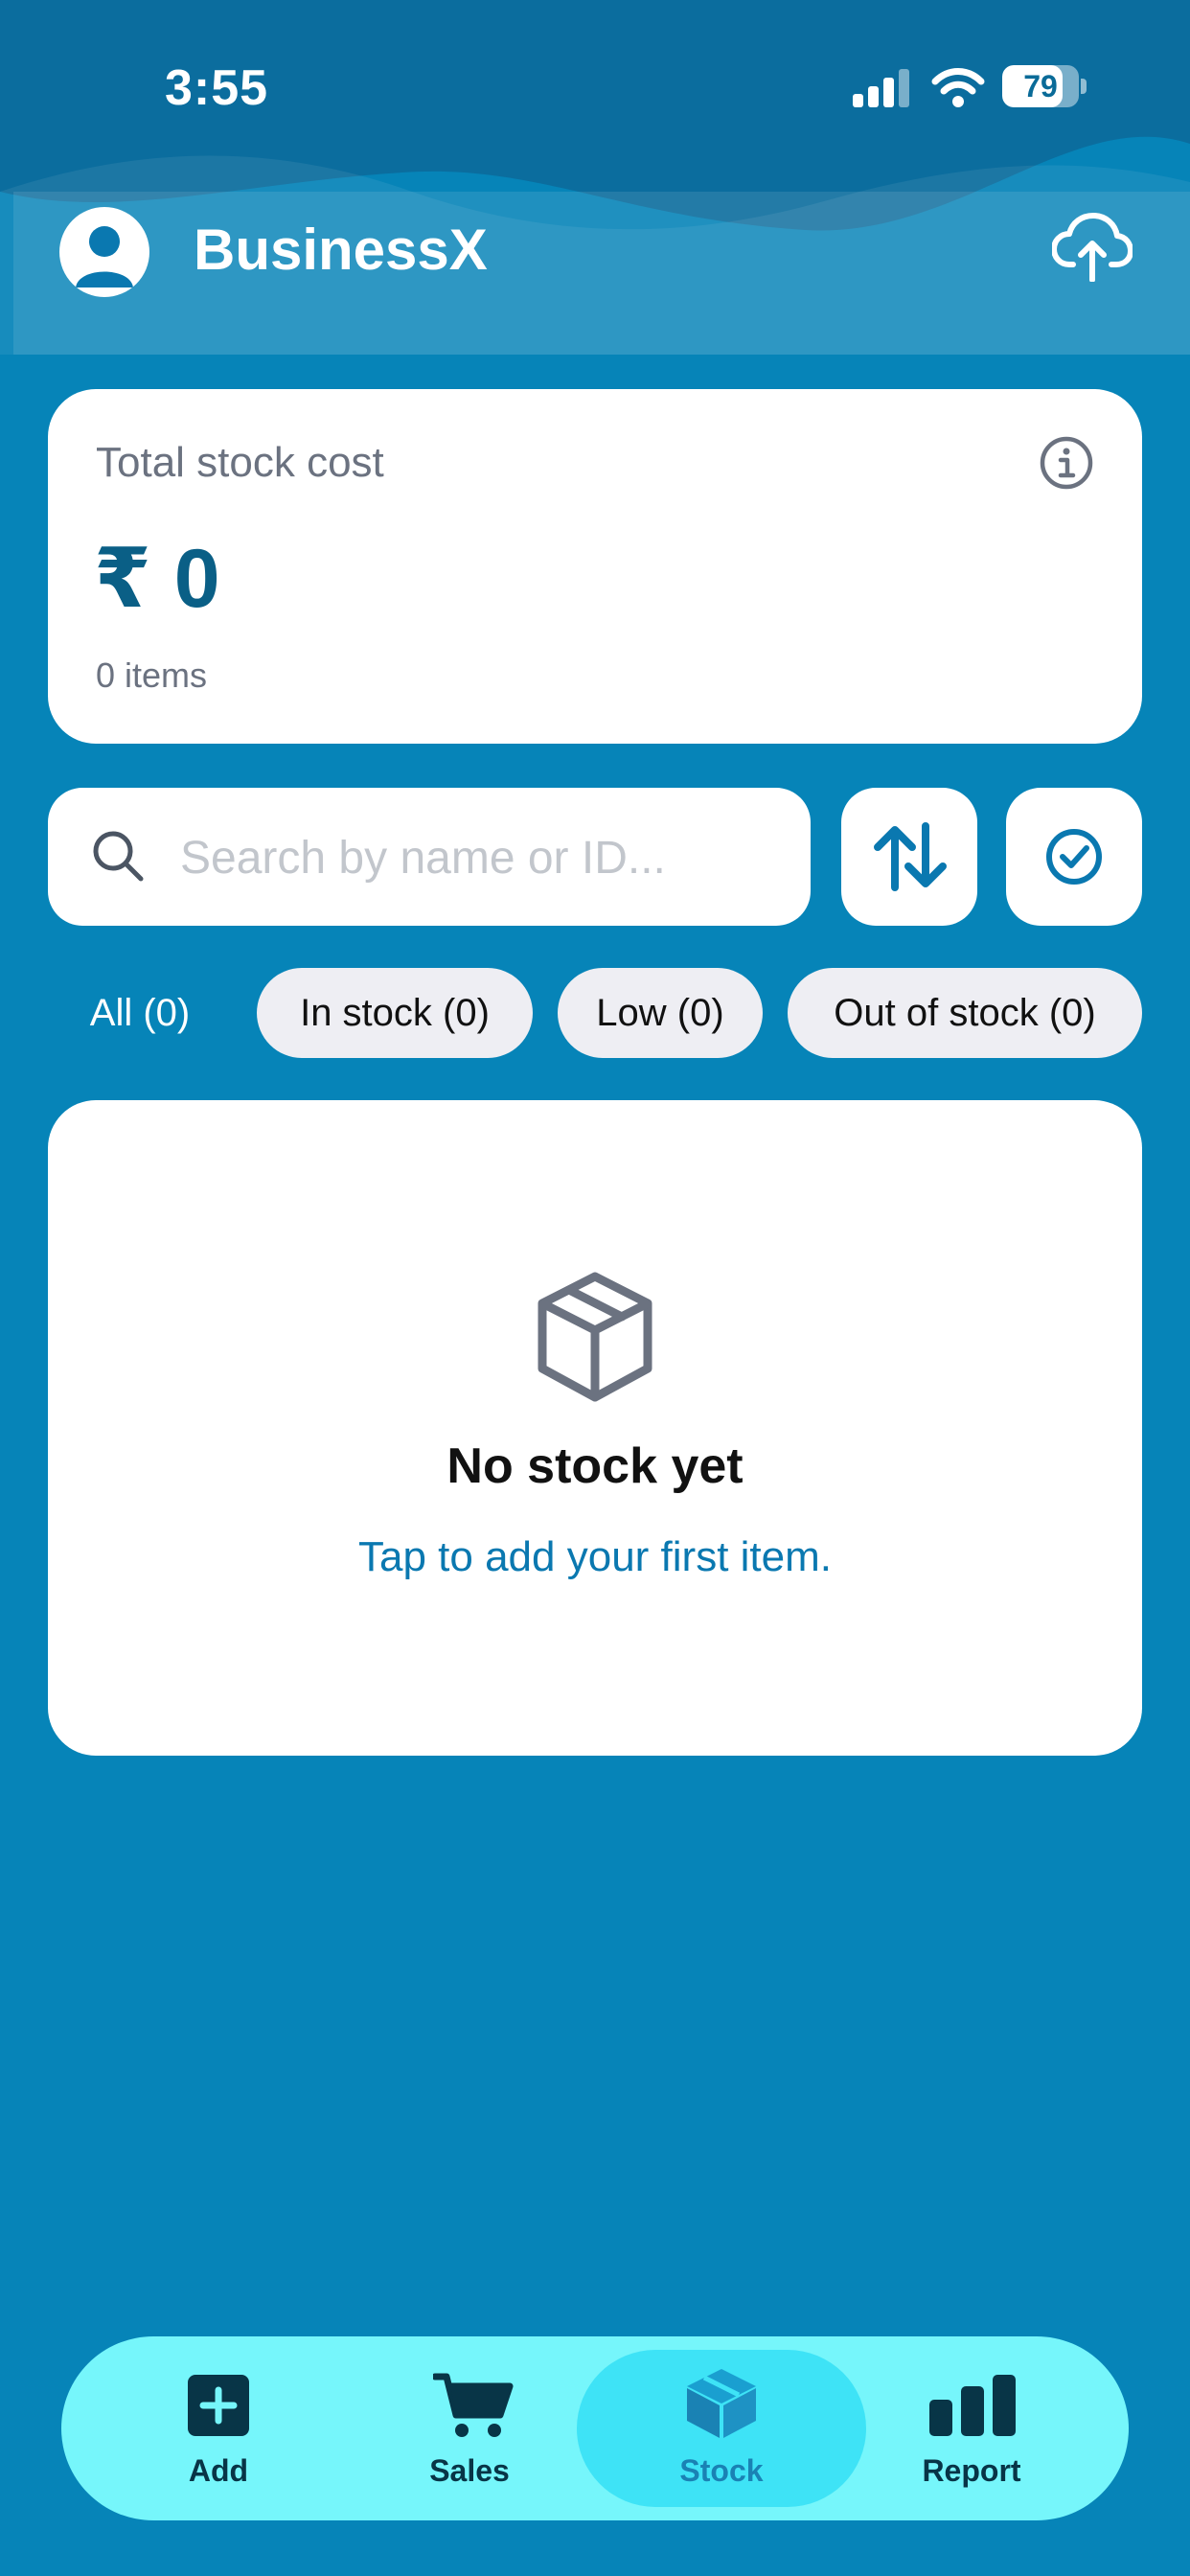 The height and width of the screenshot is (2576, 1190). I want to click on battery-indicator: 79, so click(1044, 86).